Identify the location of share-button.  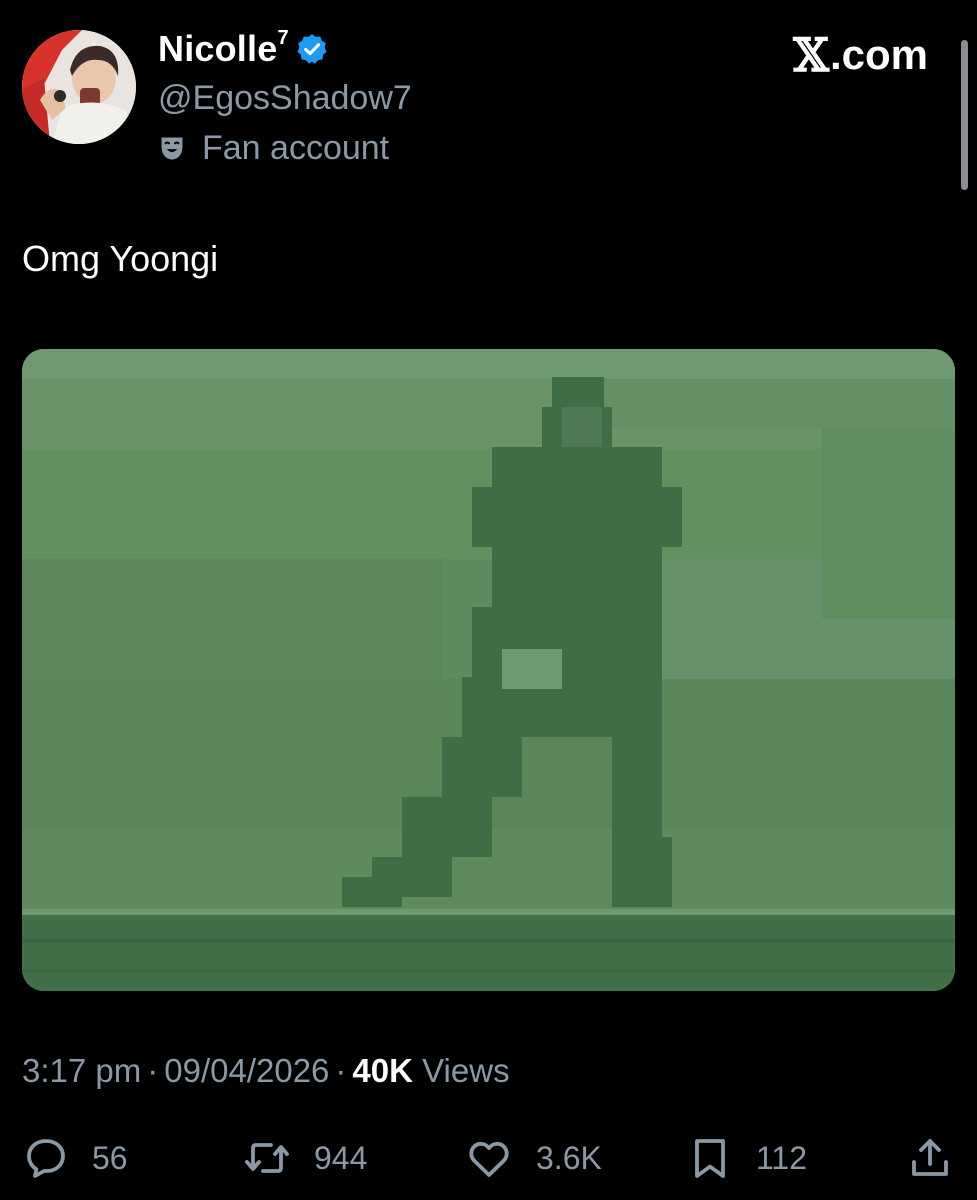
(930, 1158).